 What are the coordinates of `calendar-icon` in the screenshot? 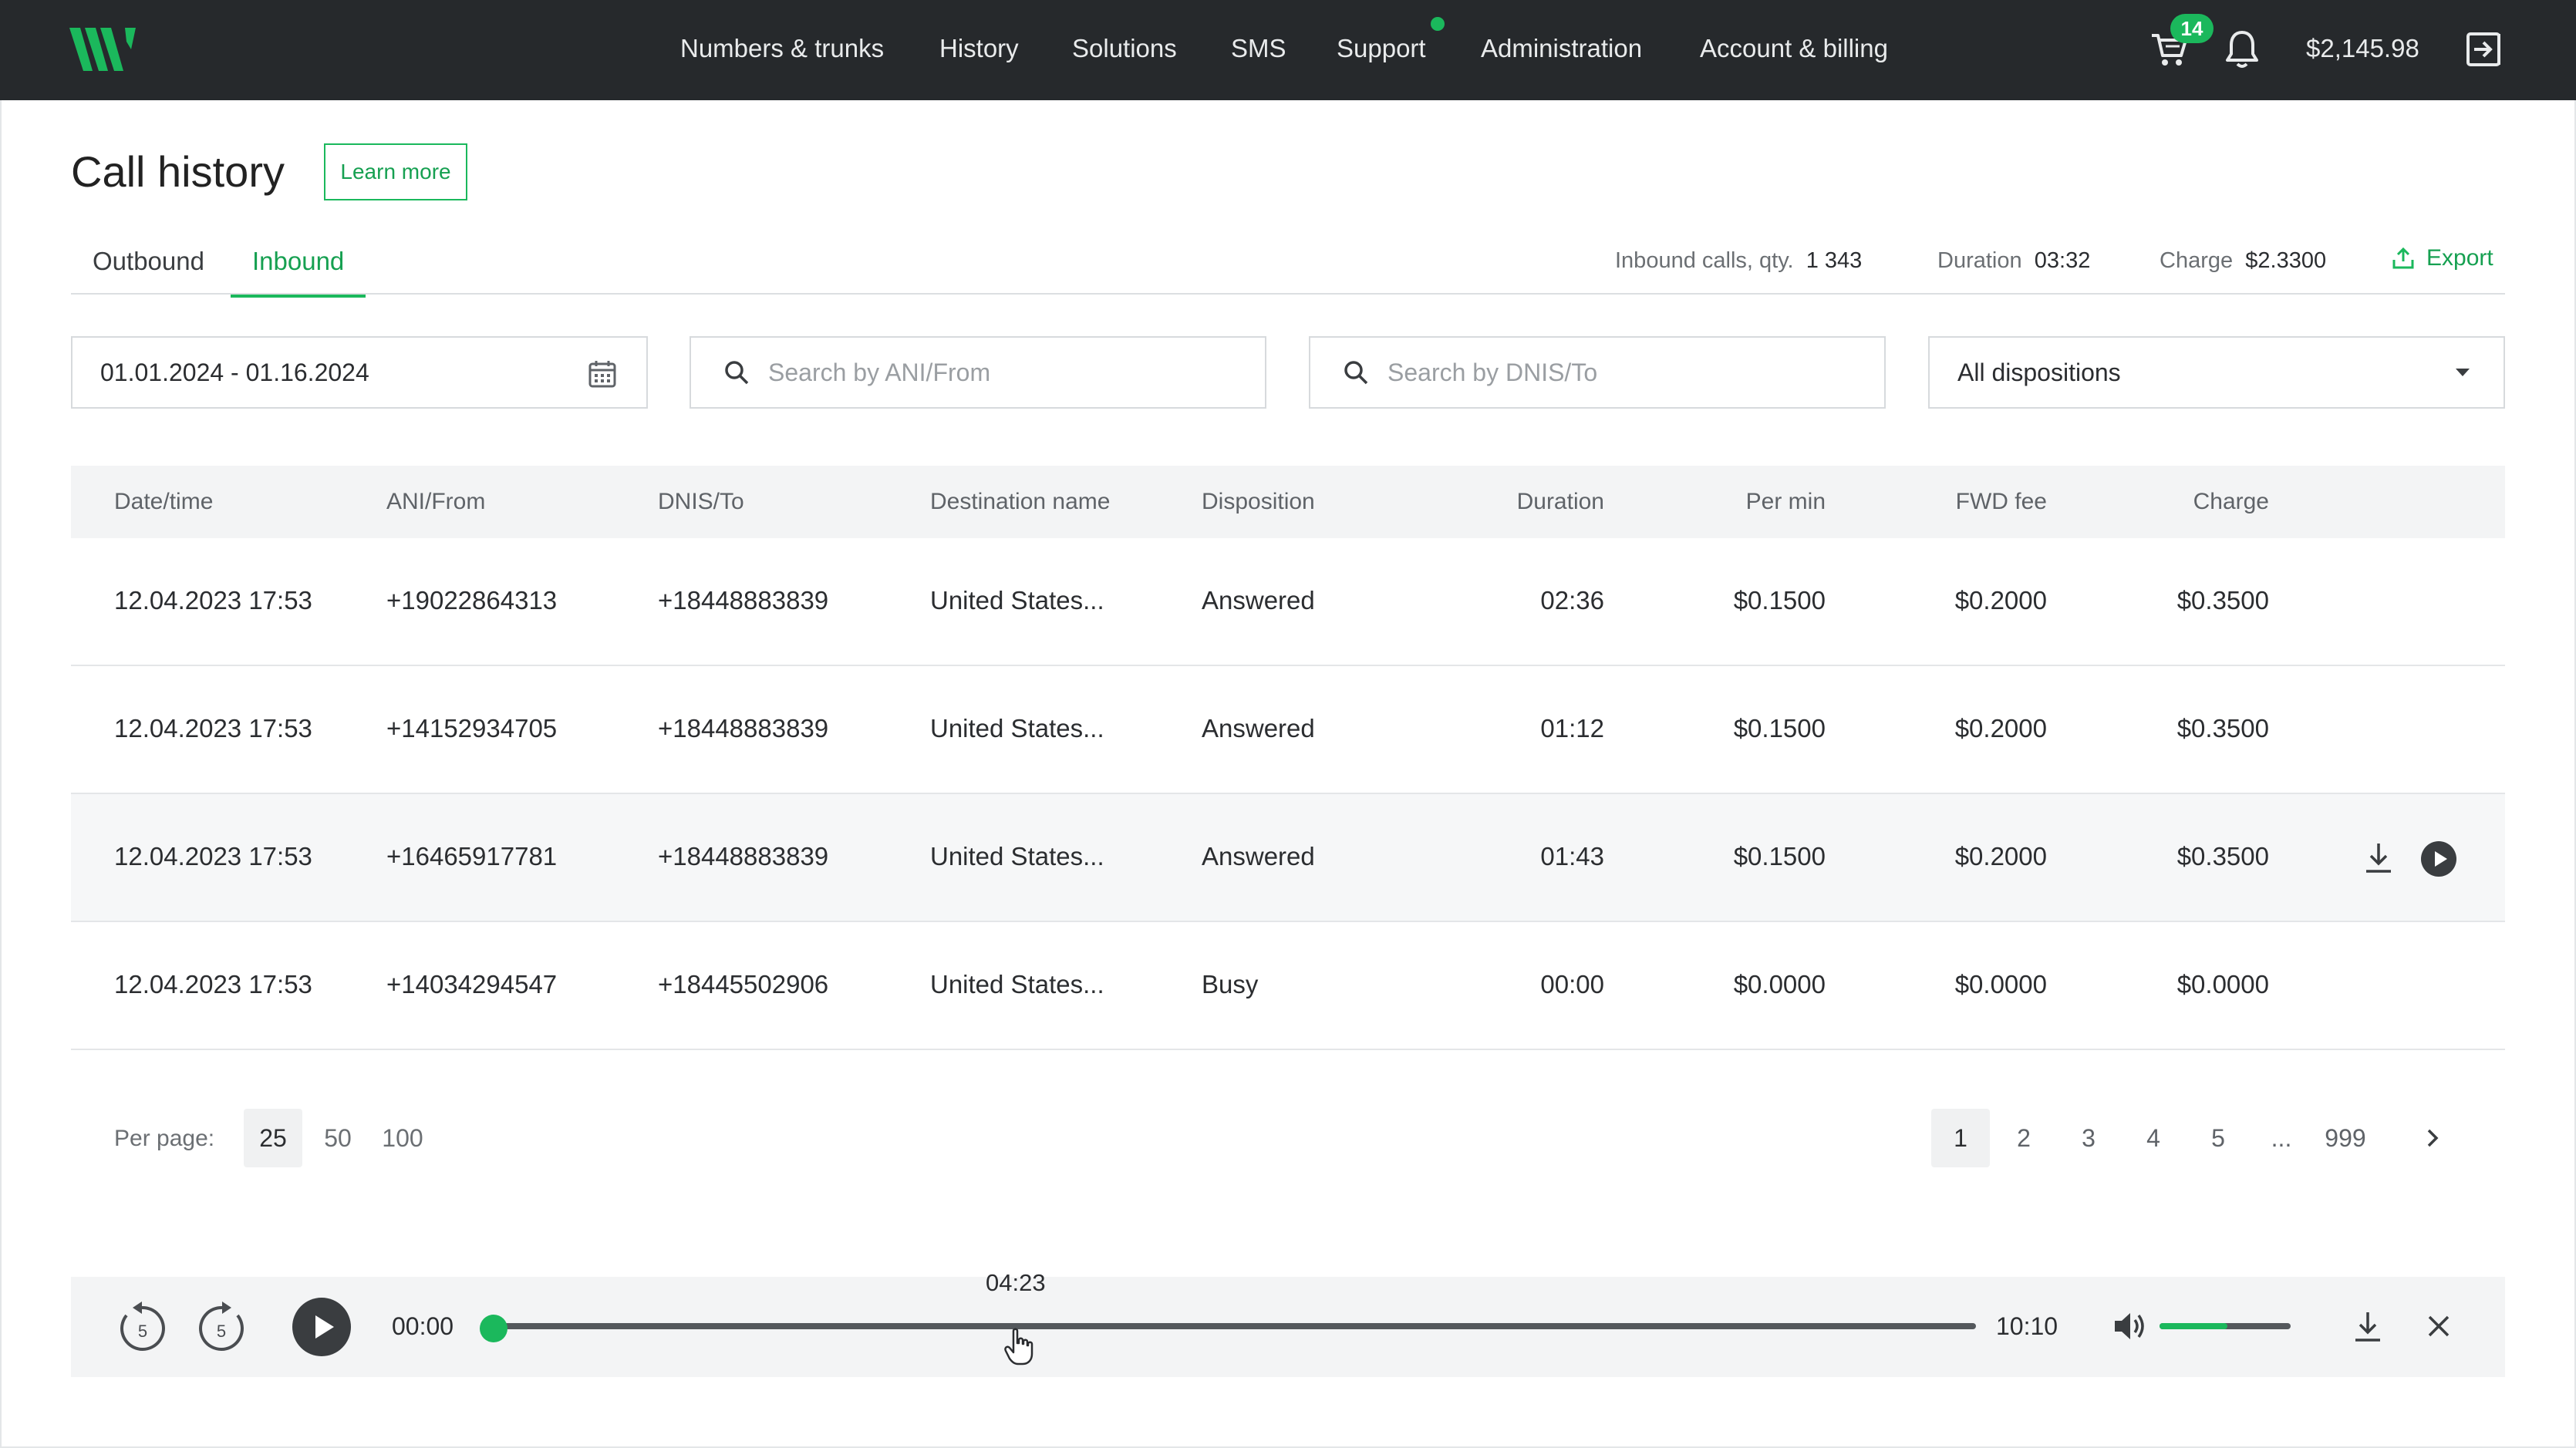 It's located at (602, 374).